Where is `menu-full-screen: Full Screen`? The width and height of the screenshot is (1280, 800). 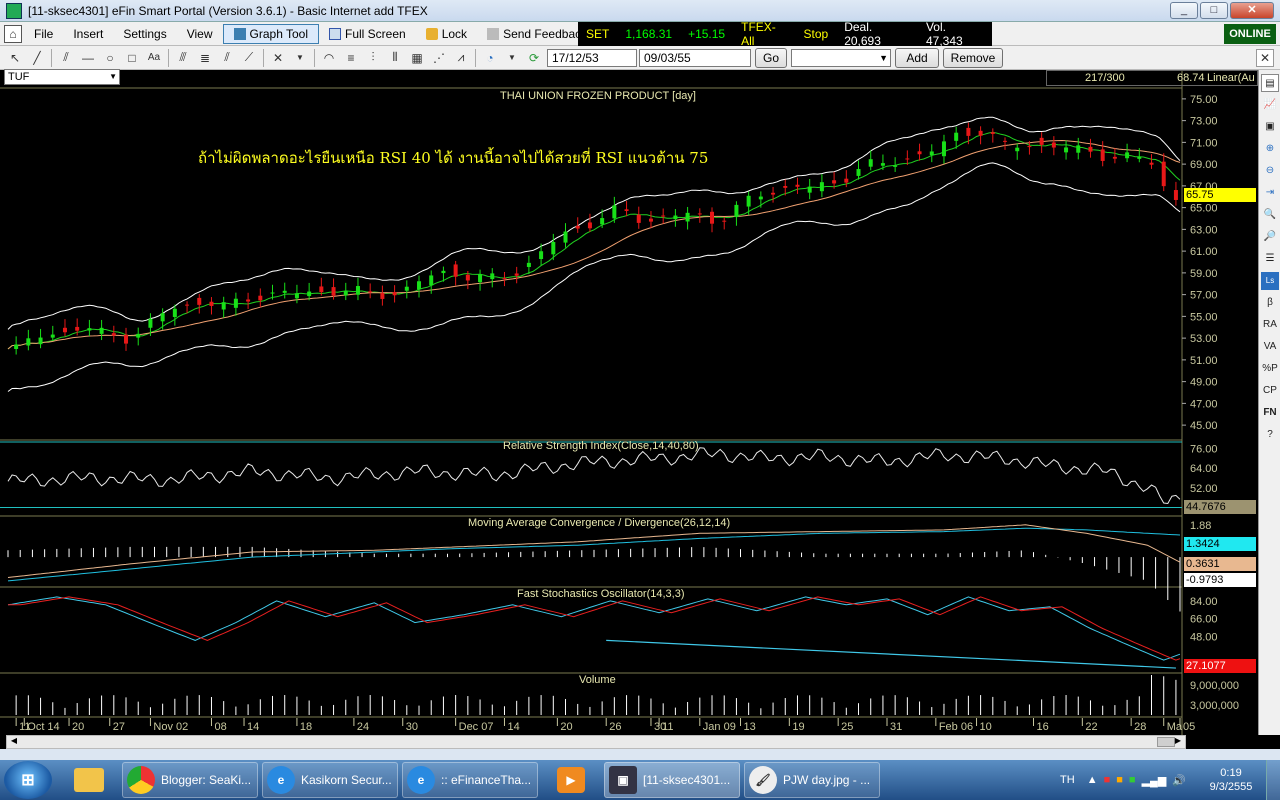
menu-full-screen: Full Screen is located at coordinates (367, 34).